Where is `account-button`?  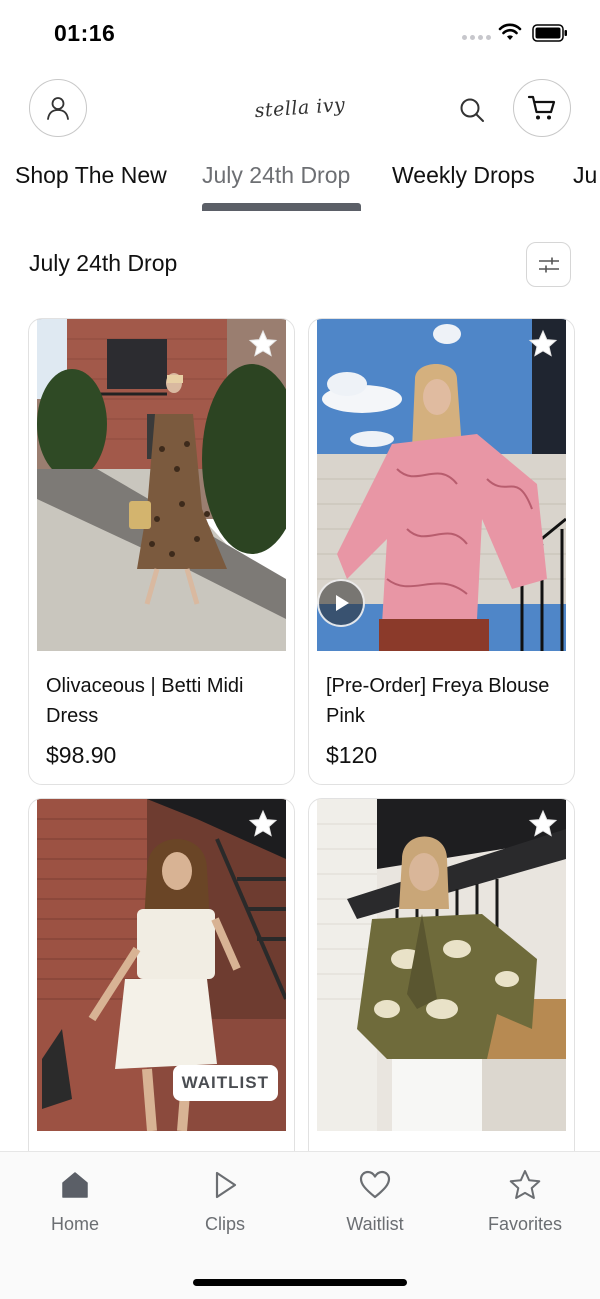 account-button is located at coordinates (58, 108).